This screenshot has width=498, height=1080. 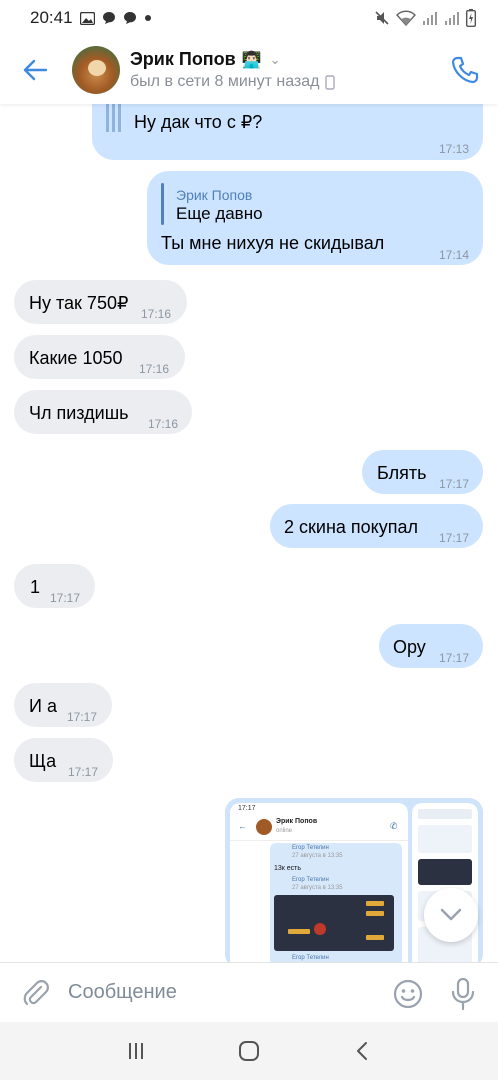 I want to click on microphone-icon, so click(x=463, y=994).